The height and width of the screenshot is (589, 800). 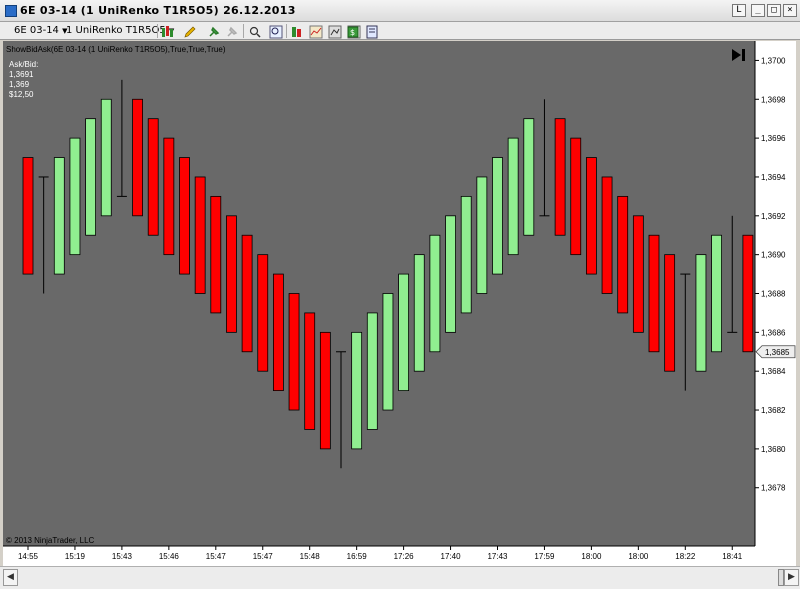 What do you see at coordinates (169, 556) in the screenshot?
I see `x-axis-tick-label: 15:46` at bounding box center [169, 556].